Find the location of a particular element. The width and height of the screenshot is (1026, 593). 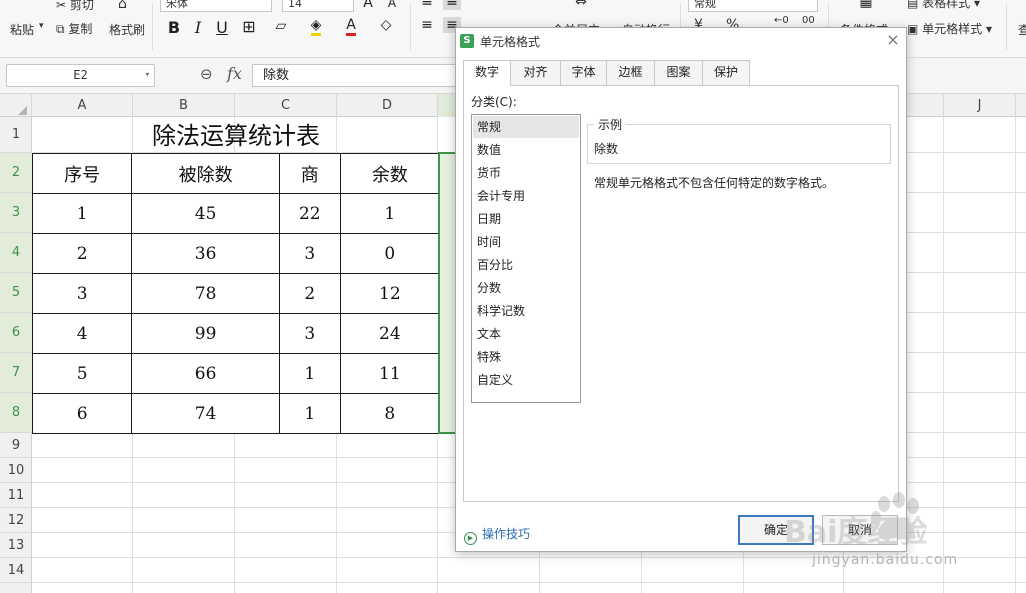

paste-dropdown-icon: ▾ is located at coordinates (41, 26).